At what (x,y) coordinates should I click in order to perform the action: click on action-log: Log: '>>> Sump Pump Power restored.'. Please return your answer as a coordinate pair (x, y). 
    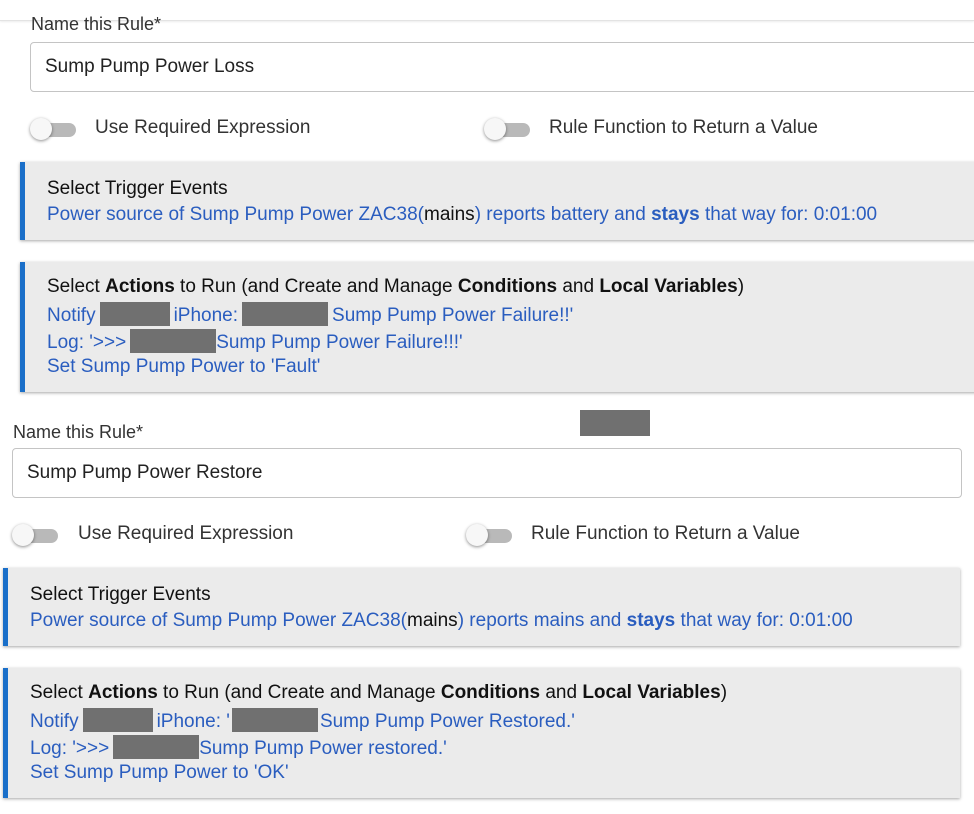
    Looking at the image, I should click on (238, 747).